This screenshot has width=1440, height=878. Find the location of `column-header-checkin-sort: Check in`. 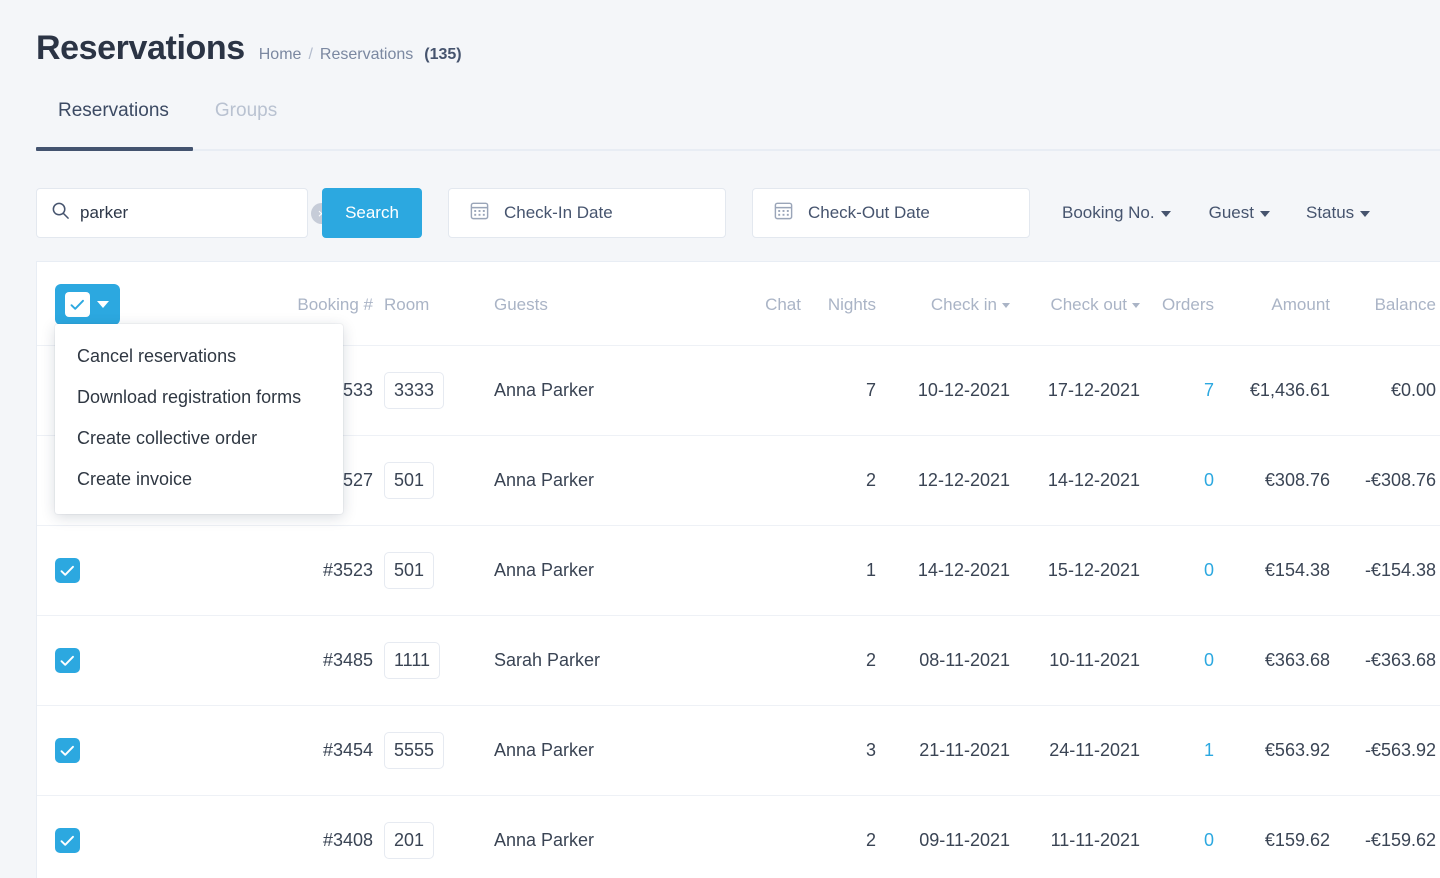

column-header-checkin-sort: Check in is located at coordinates (970, 305).